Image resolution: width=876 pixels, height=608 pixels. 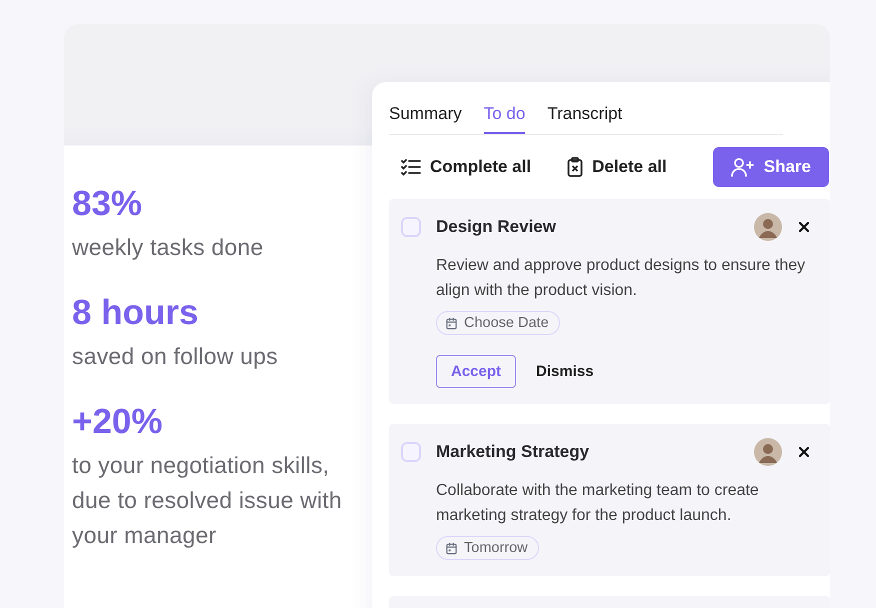 What do you see at coordinates (598, 503) in the screenshot?
I see `task-description: Collaborate with the marketing team to create marketing strategy for the product launch.` at bounding box center [598, 503].